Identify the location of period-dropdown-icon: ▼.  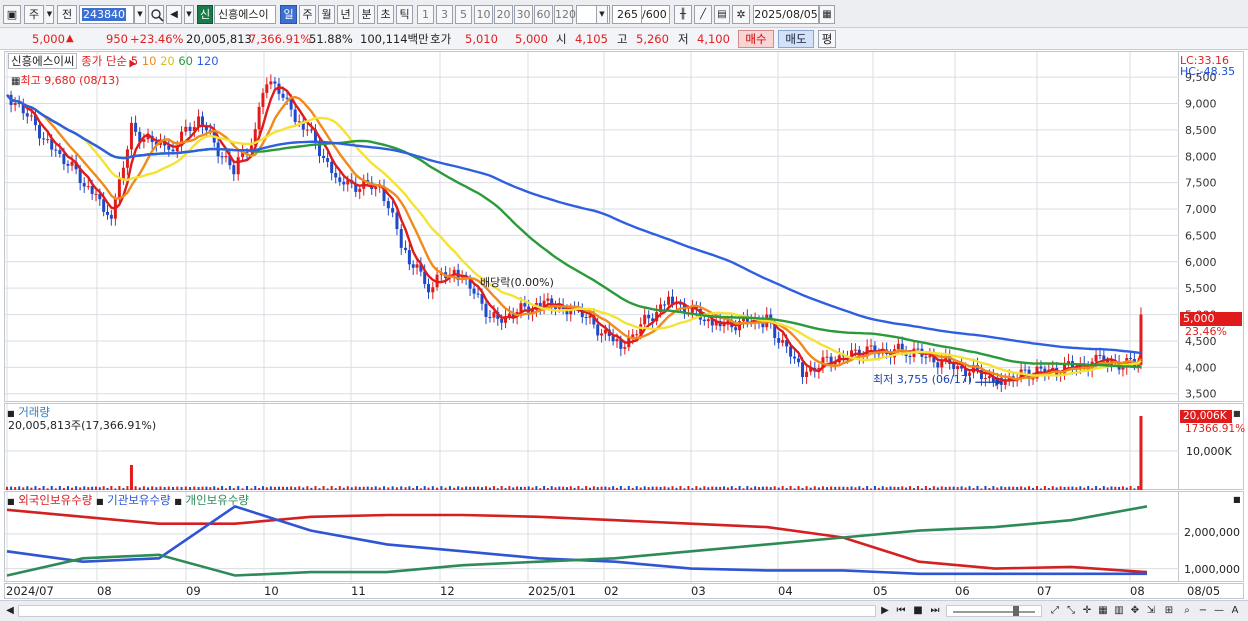
(50, 14).